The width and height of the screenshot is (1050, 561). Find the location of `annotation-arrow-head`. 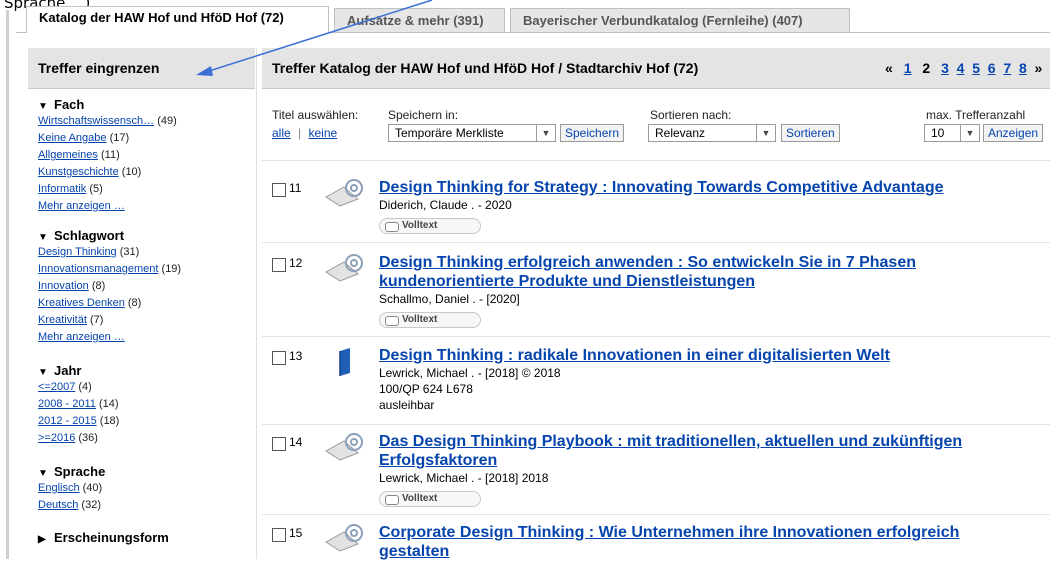

annotation-arrow-head is located at coordinates (204, 71).